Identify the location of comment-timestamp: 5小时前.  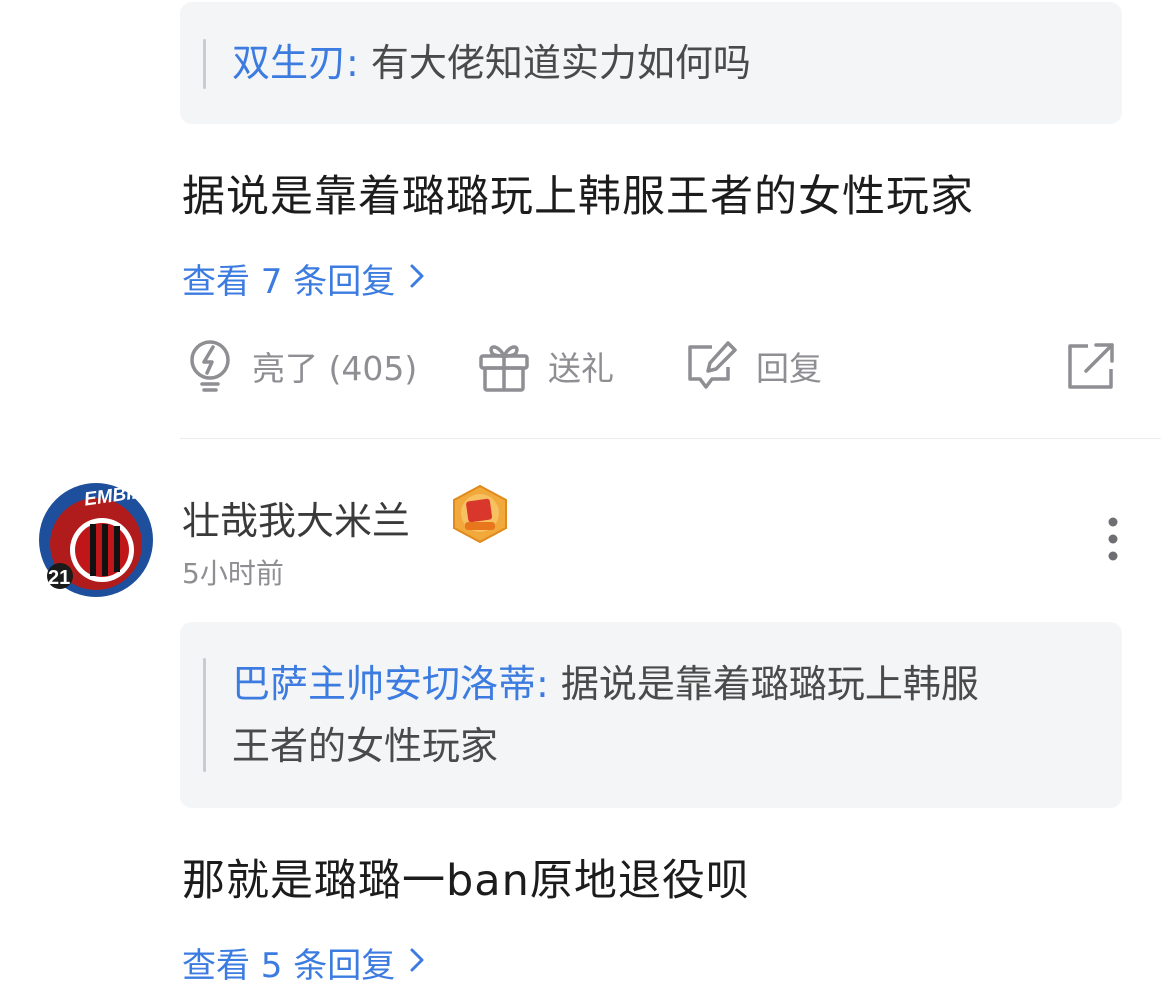
(233, 573).